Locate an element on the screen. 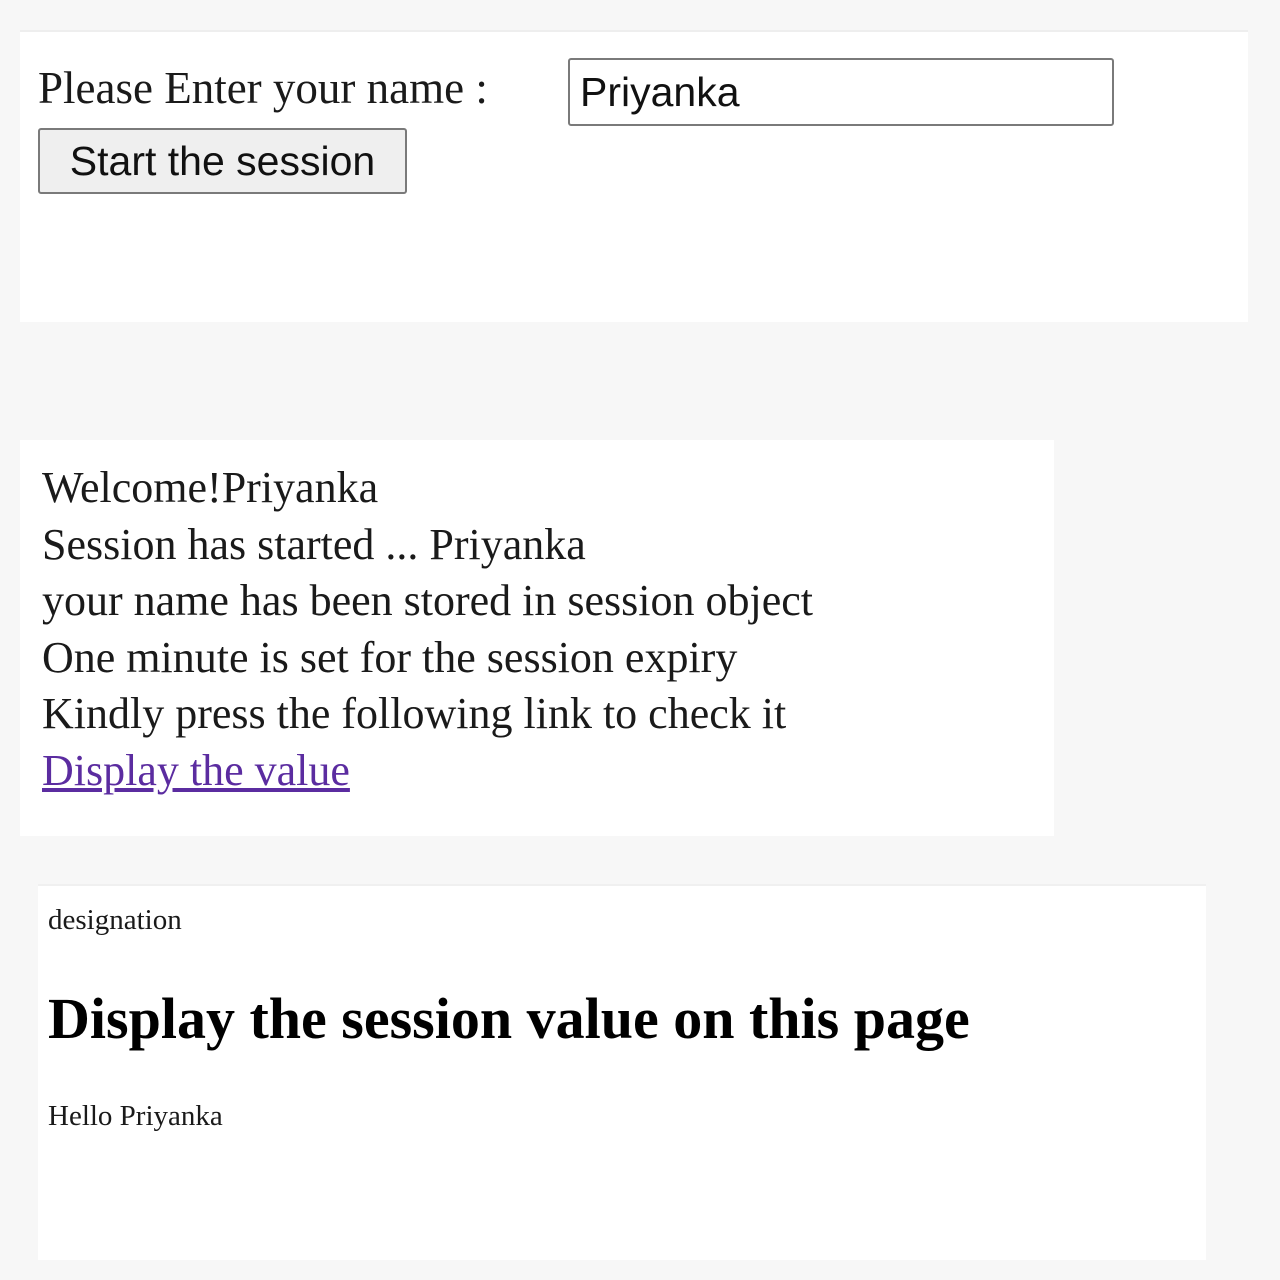 This screenshot has height=1280, width=1280. name-input is located at coordinates (841, 92).